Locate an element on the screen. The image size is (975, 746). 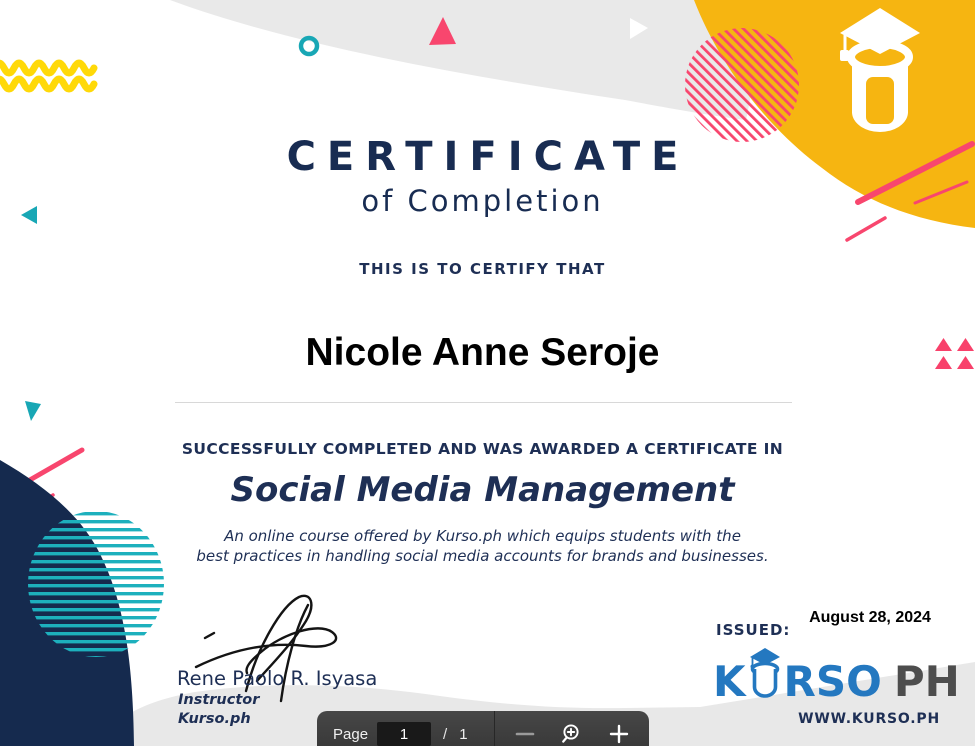
magnifier-plus-icon is located at coordinates (570, 733).